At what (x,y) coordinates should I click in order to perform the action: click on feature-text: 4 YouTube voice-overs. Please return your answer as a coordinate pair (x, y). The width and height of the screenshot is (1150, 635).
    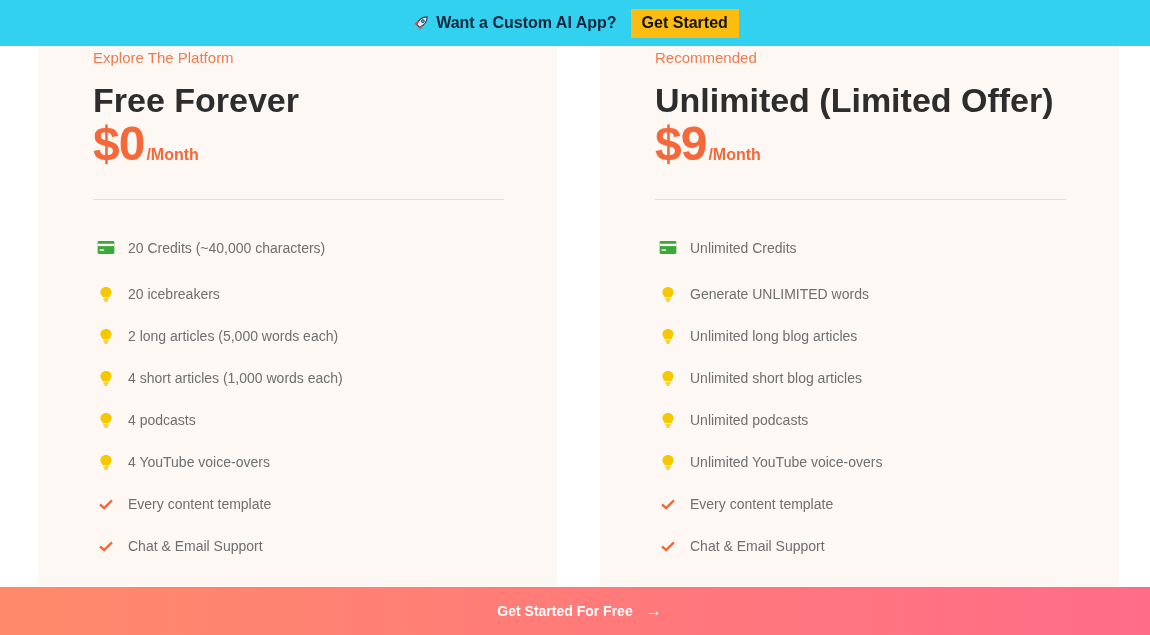
    Looking at the image, I should click on (199, 462).